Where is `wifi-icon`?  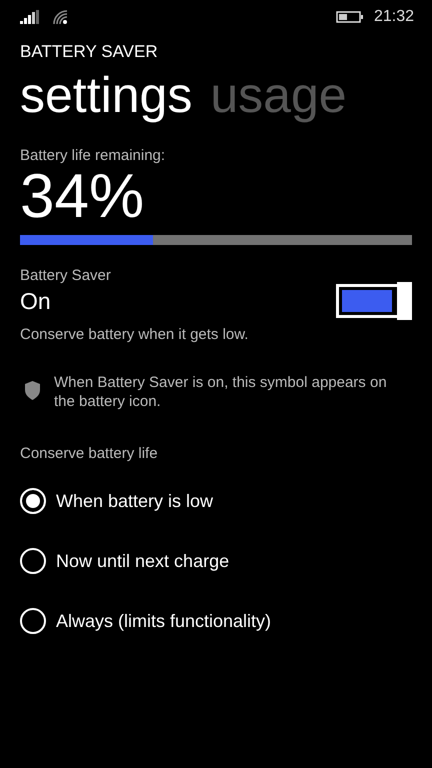 wifi-icon is located at coordinates (60, 17).